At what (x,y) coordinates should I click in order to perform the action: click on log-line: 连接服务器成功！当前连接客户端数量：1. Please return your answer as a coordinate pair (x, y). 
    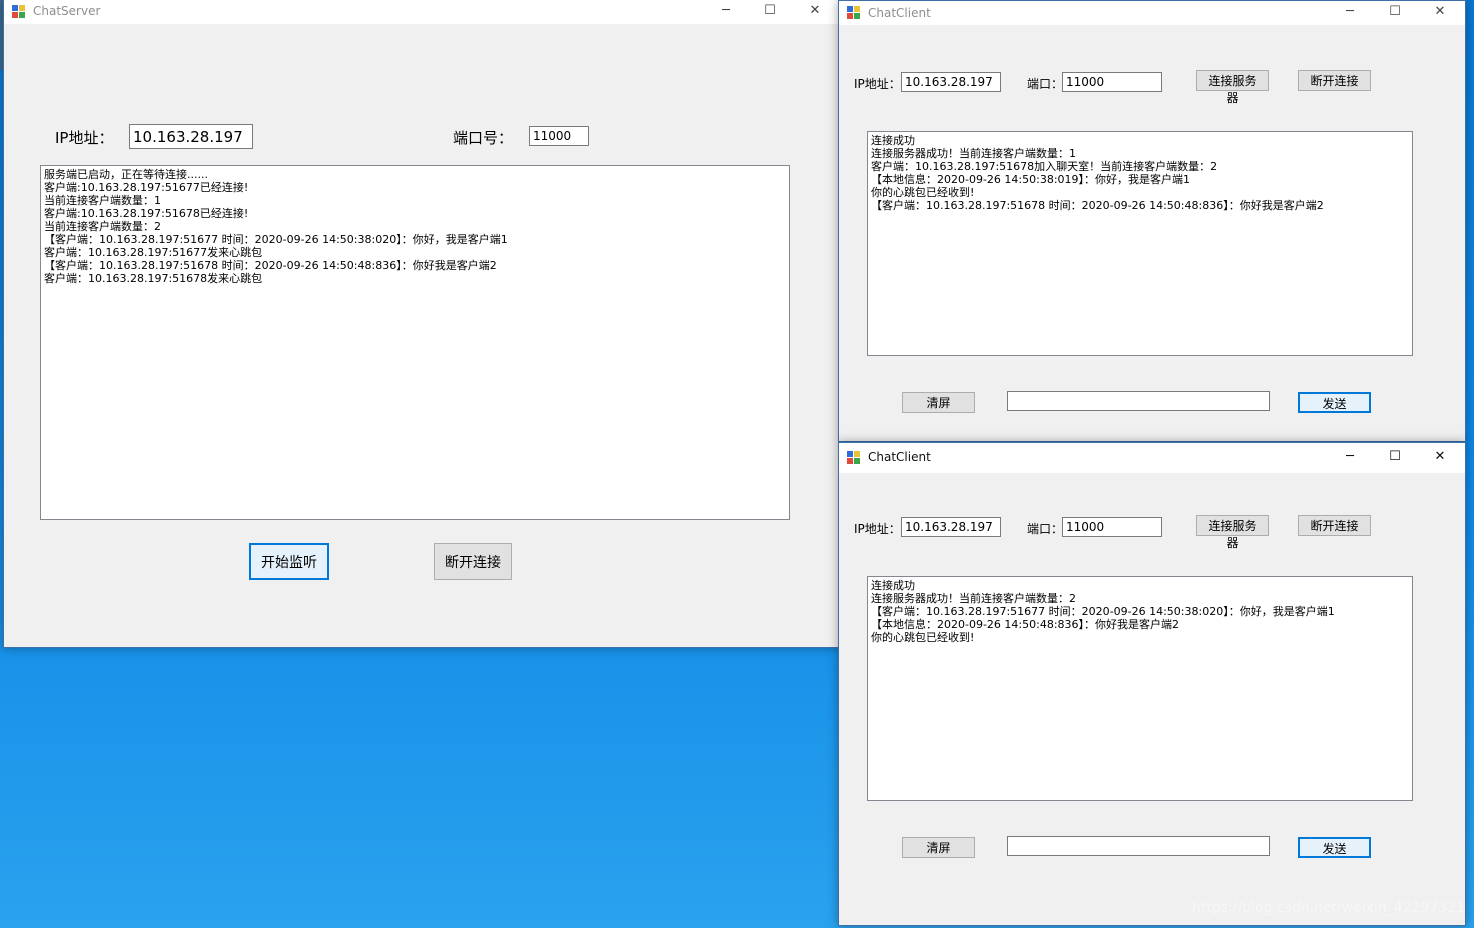
    Looking at the image, I should click on (973, 153).